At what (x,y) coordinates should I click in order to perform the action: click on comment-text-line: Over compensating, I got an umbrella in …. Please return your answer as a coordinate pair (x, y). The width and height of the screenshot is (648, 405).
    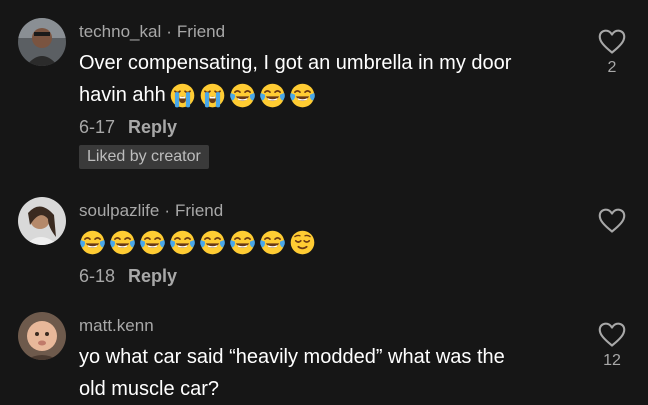
    Looking at the image, I should click on (295, 63).